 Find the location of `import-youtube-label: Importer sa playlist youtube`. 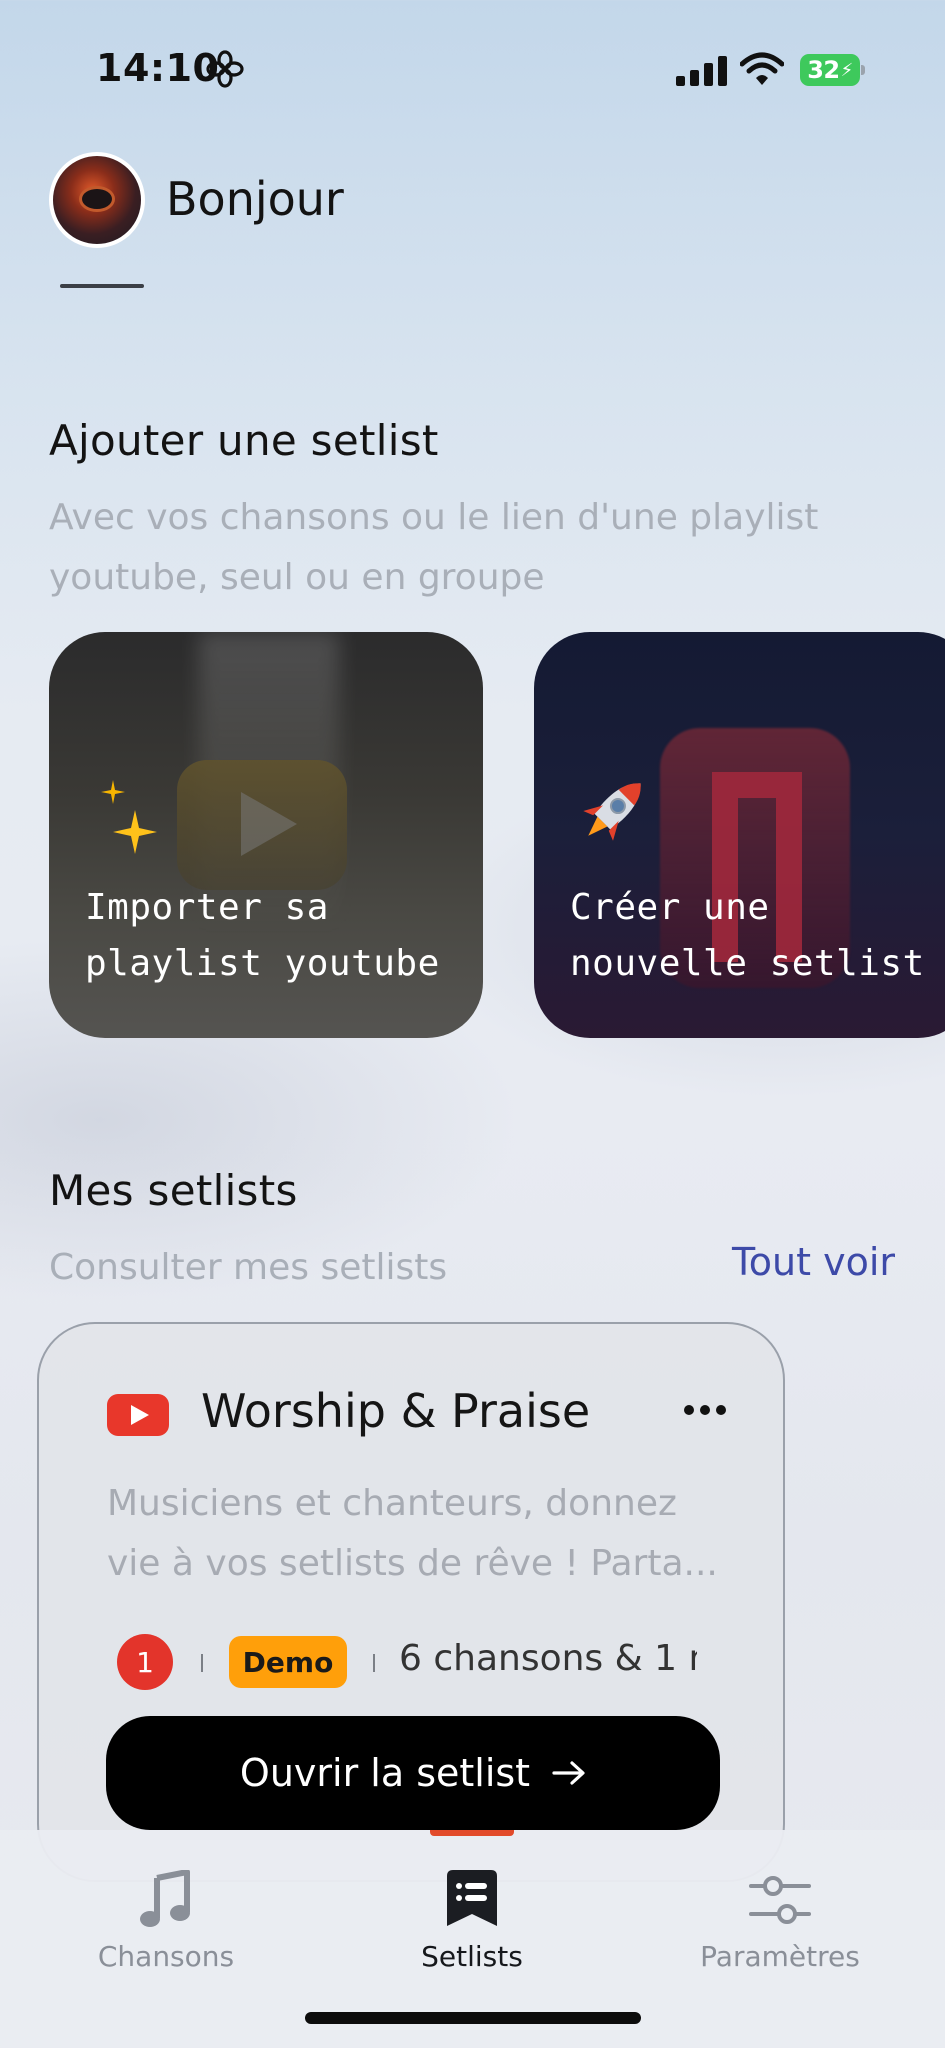

import-youtube-label: Importer sa playlist youtube is located at coordinates (262, 935).